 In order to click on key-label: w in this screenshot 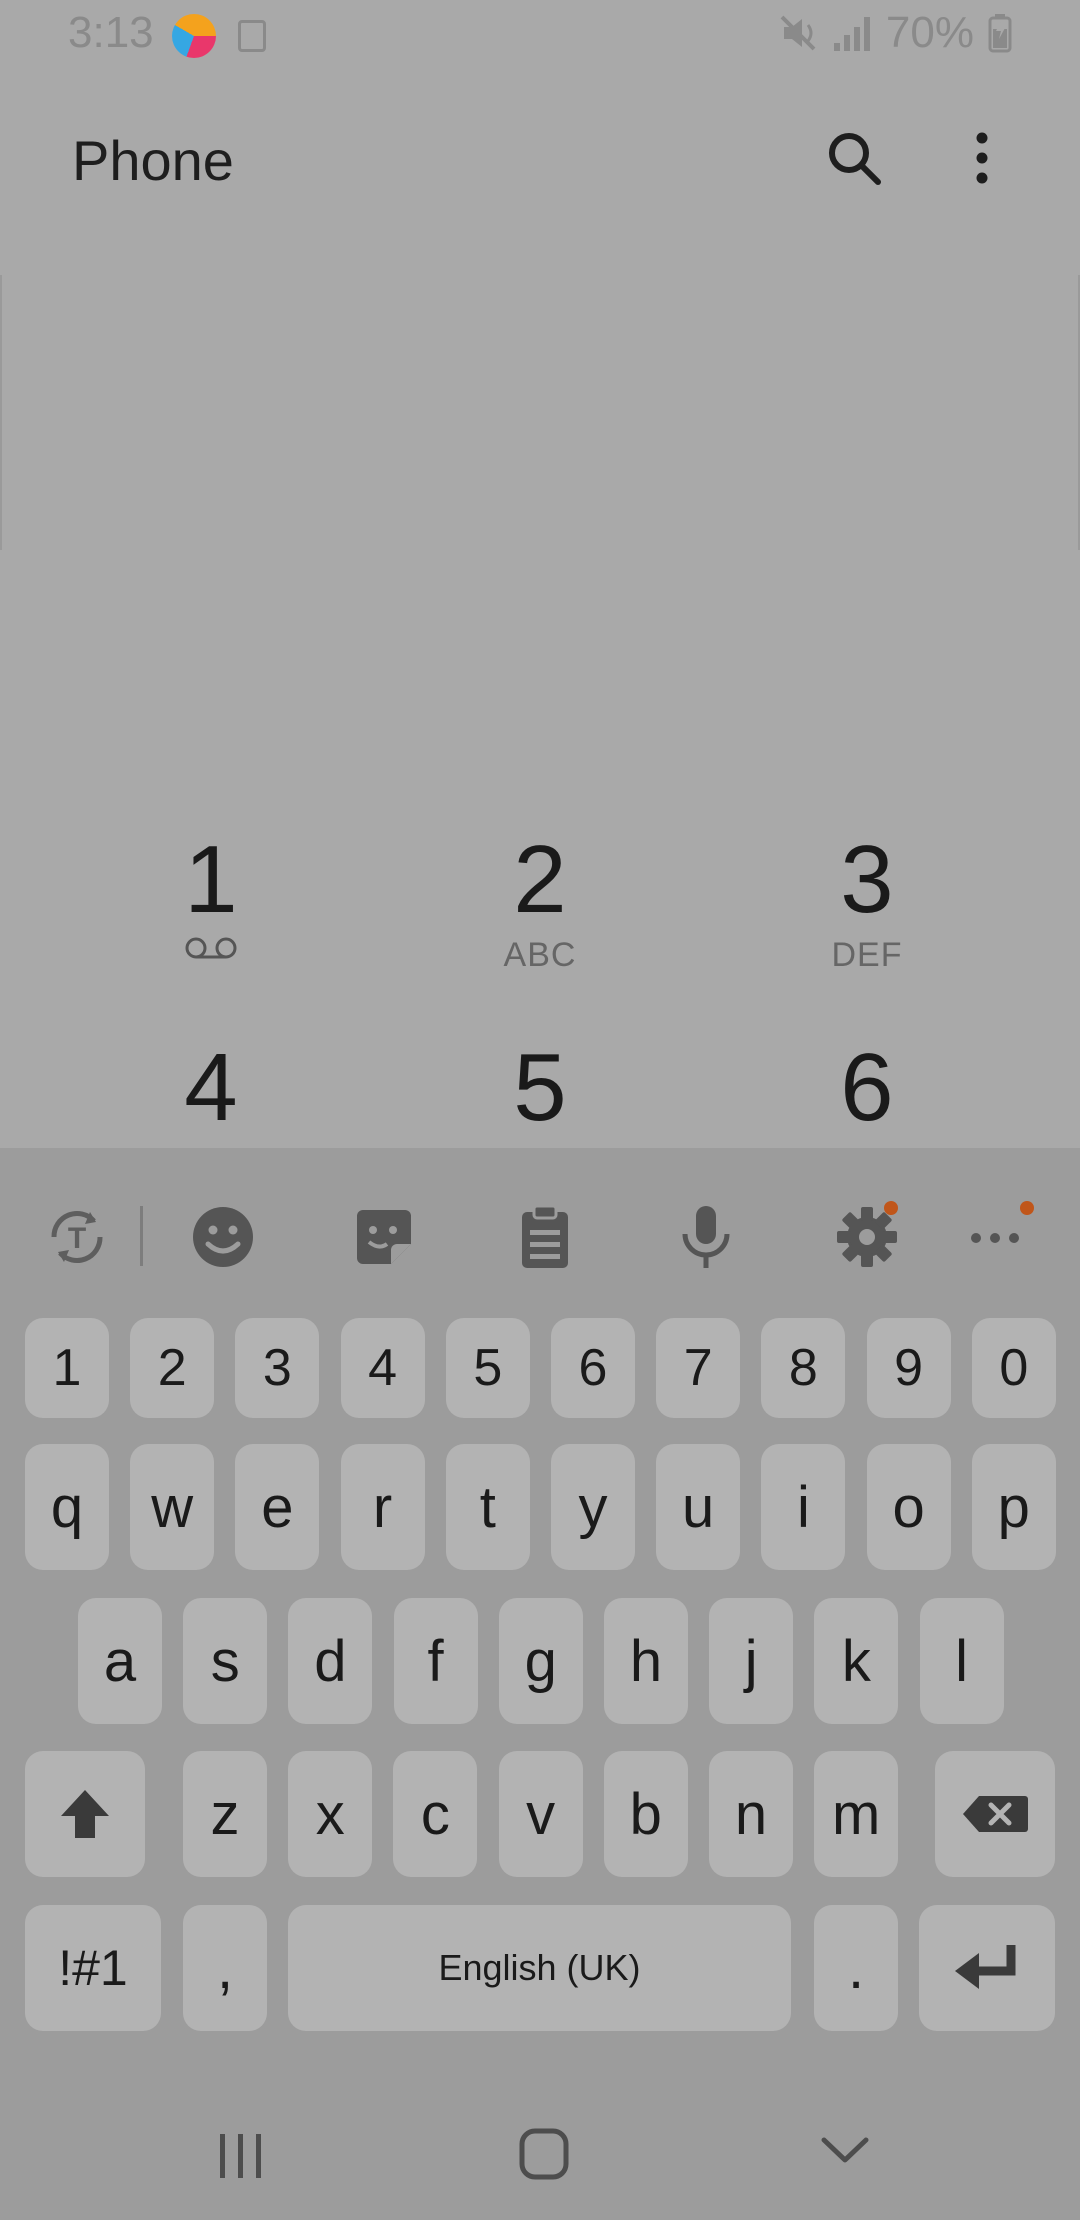, I will do `click(172, 1507)`.